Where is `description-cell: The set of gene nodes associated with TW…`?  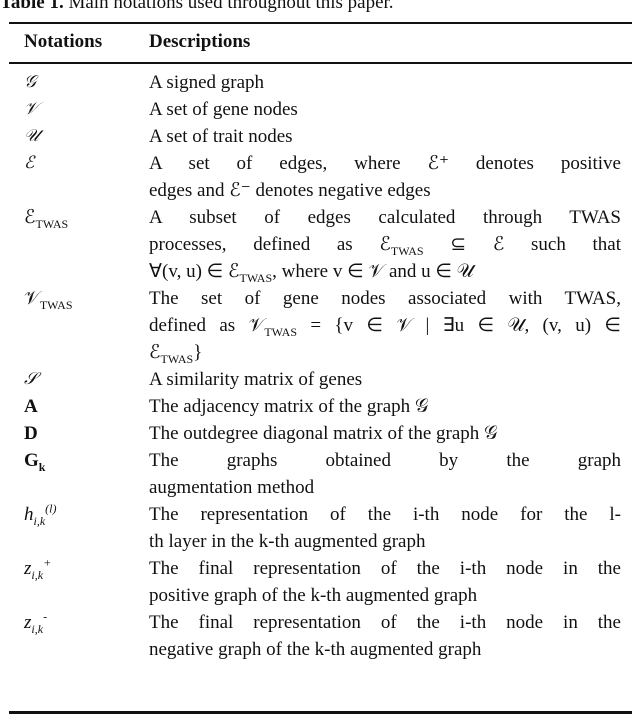
description-cell: The set of gene nodes associated with TW… is located at coordinates (385, 327).